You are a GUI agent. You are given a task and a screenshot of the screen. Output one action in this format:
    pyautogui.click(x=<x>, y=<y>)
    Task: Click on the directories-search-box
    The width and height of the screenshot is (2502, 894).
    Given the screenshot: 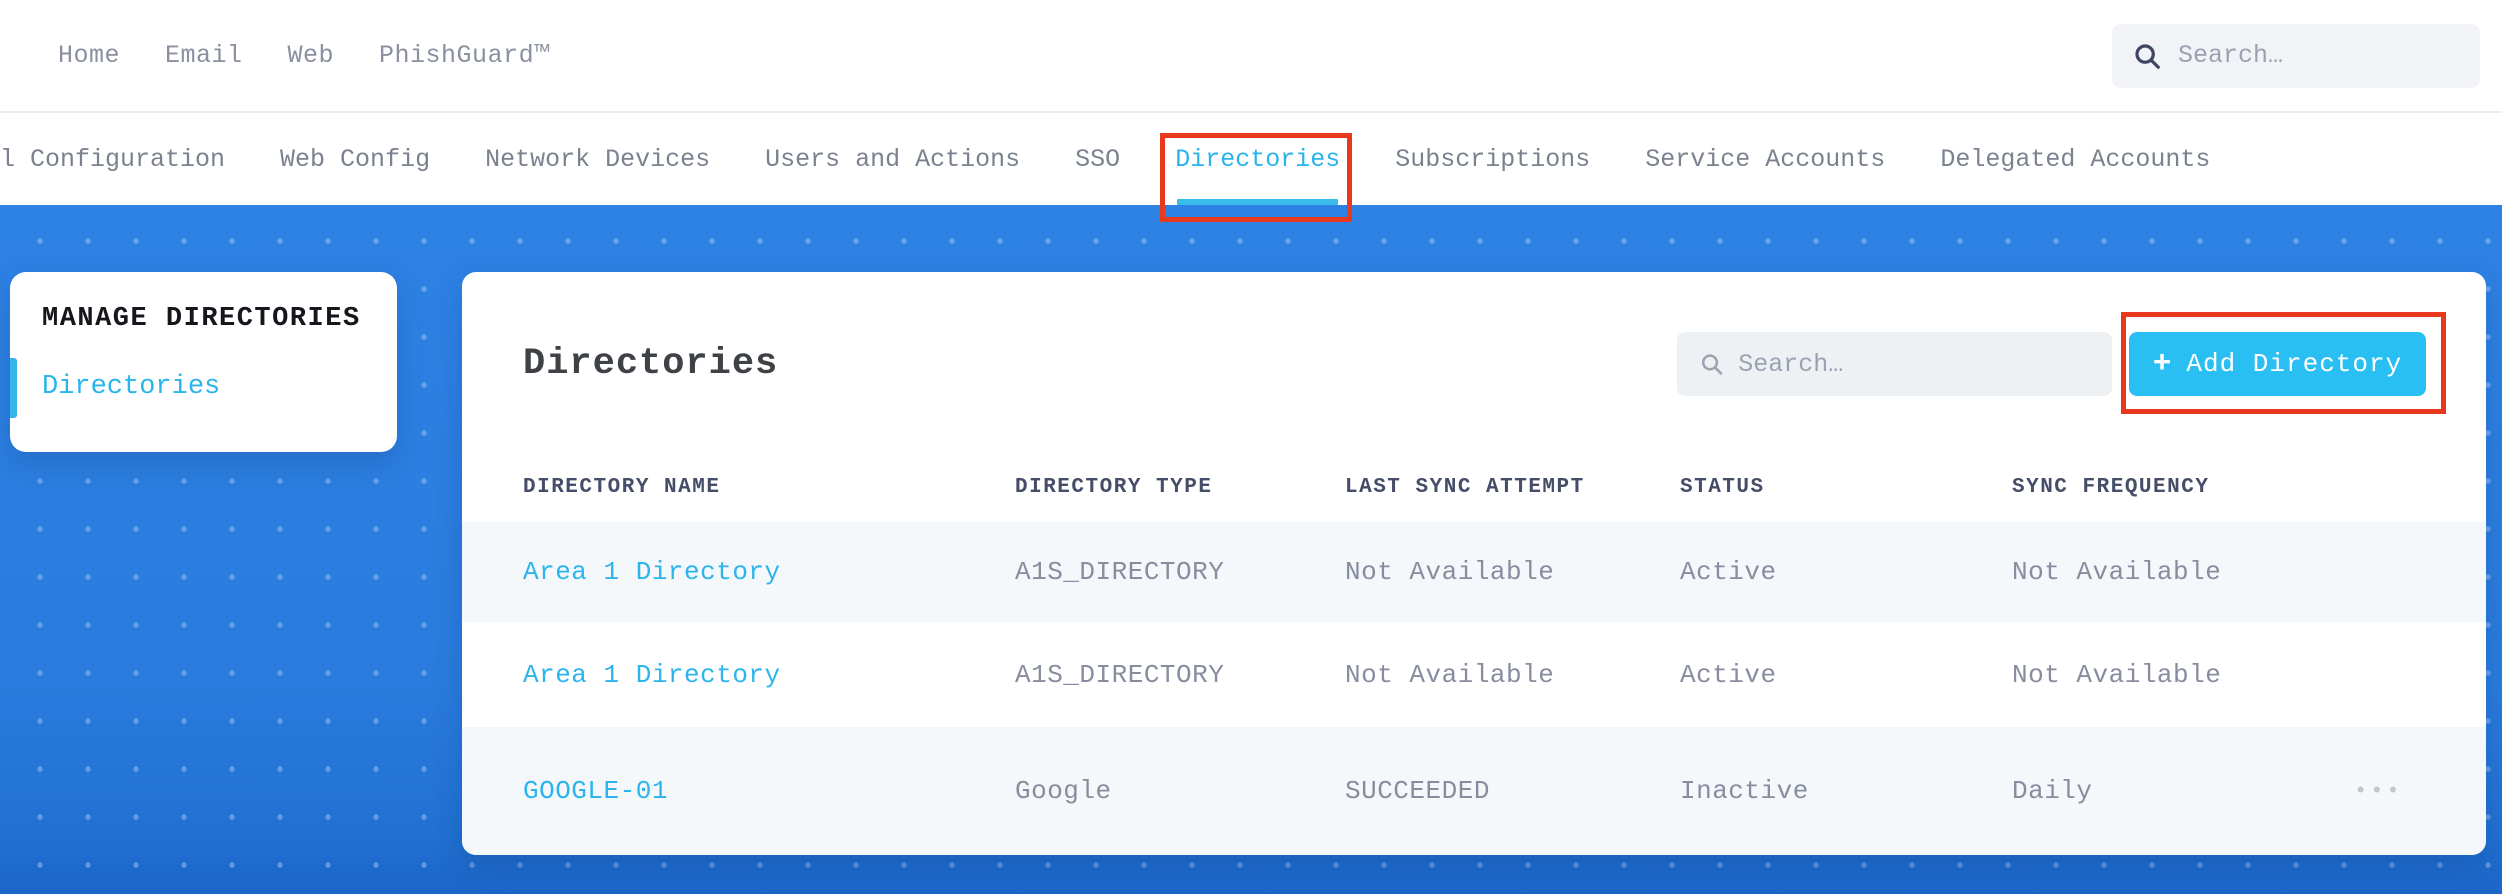 What is the action you would take?
    pyautogui.click(x=1894, y=364)
    